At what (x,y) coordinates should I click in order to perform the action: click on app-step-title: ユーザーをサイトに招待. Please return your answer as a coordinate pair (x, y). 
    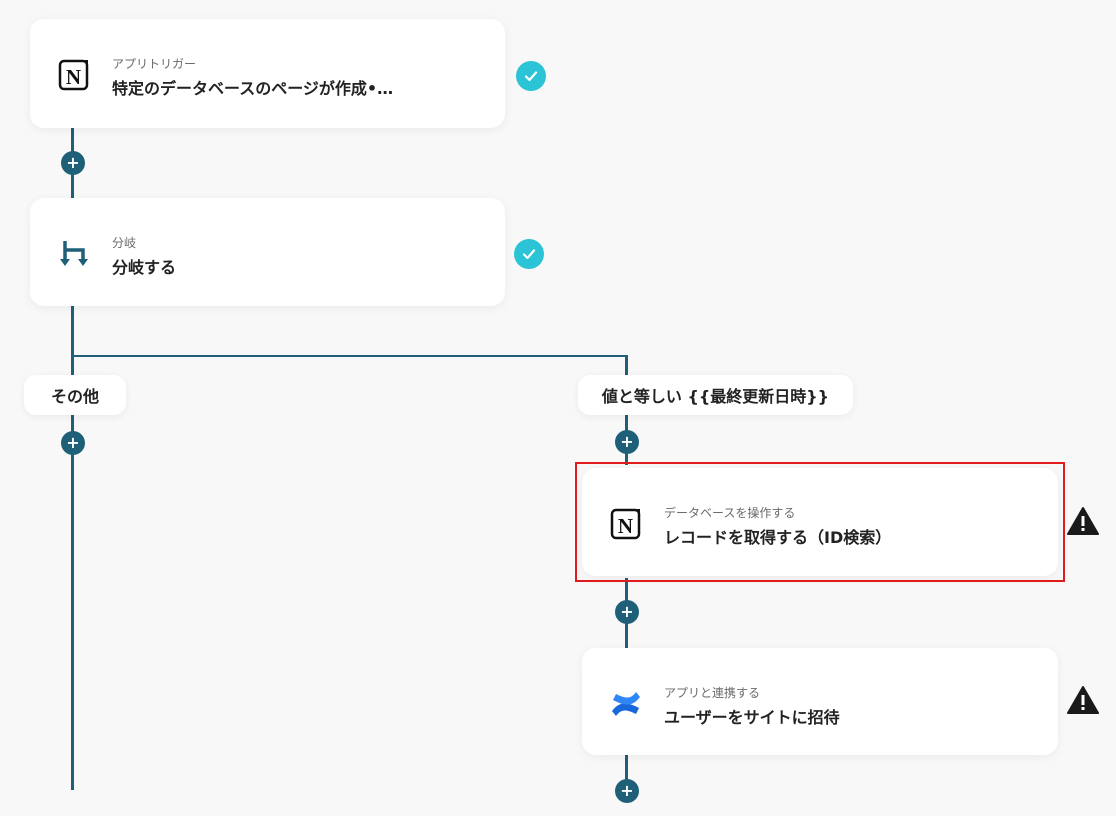
    Looking at the image, I should click on (752, 717).